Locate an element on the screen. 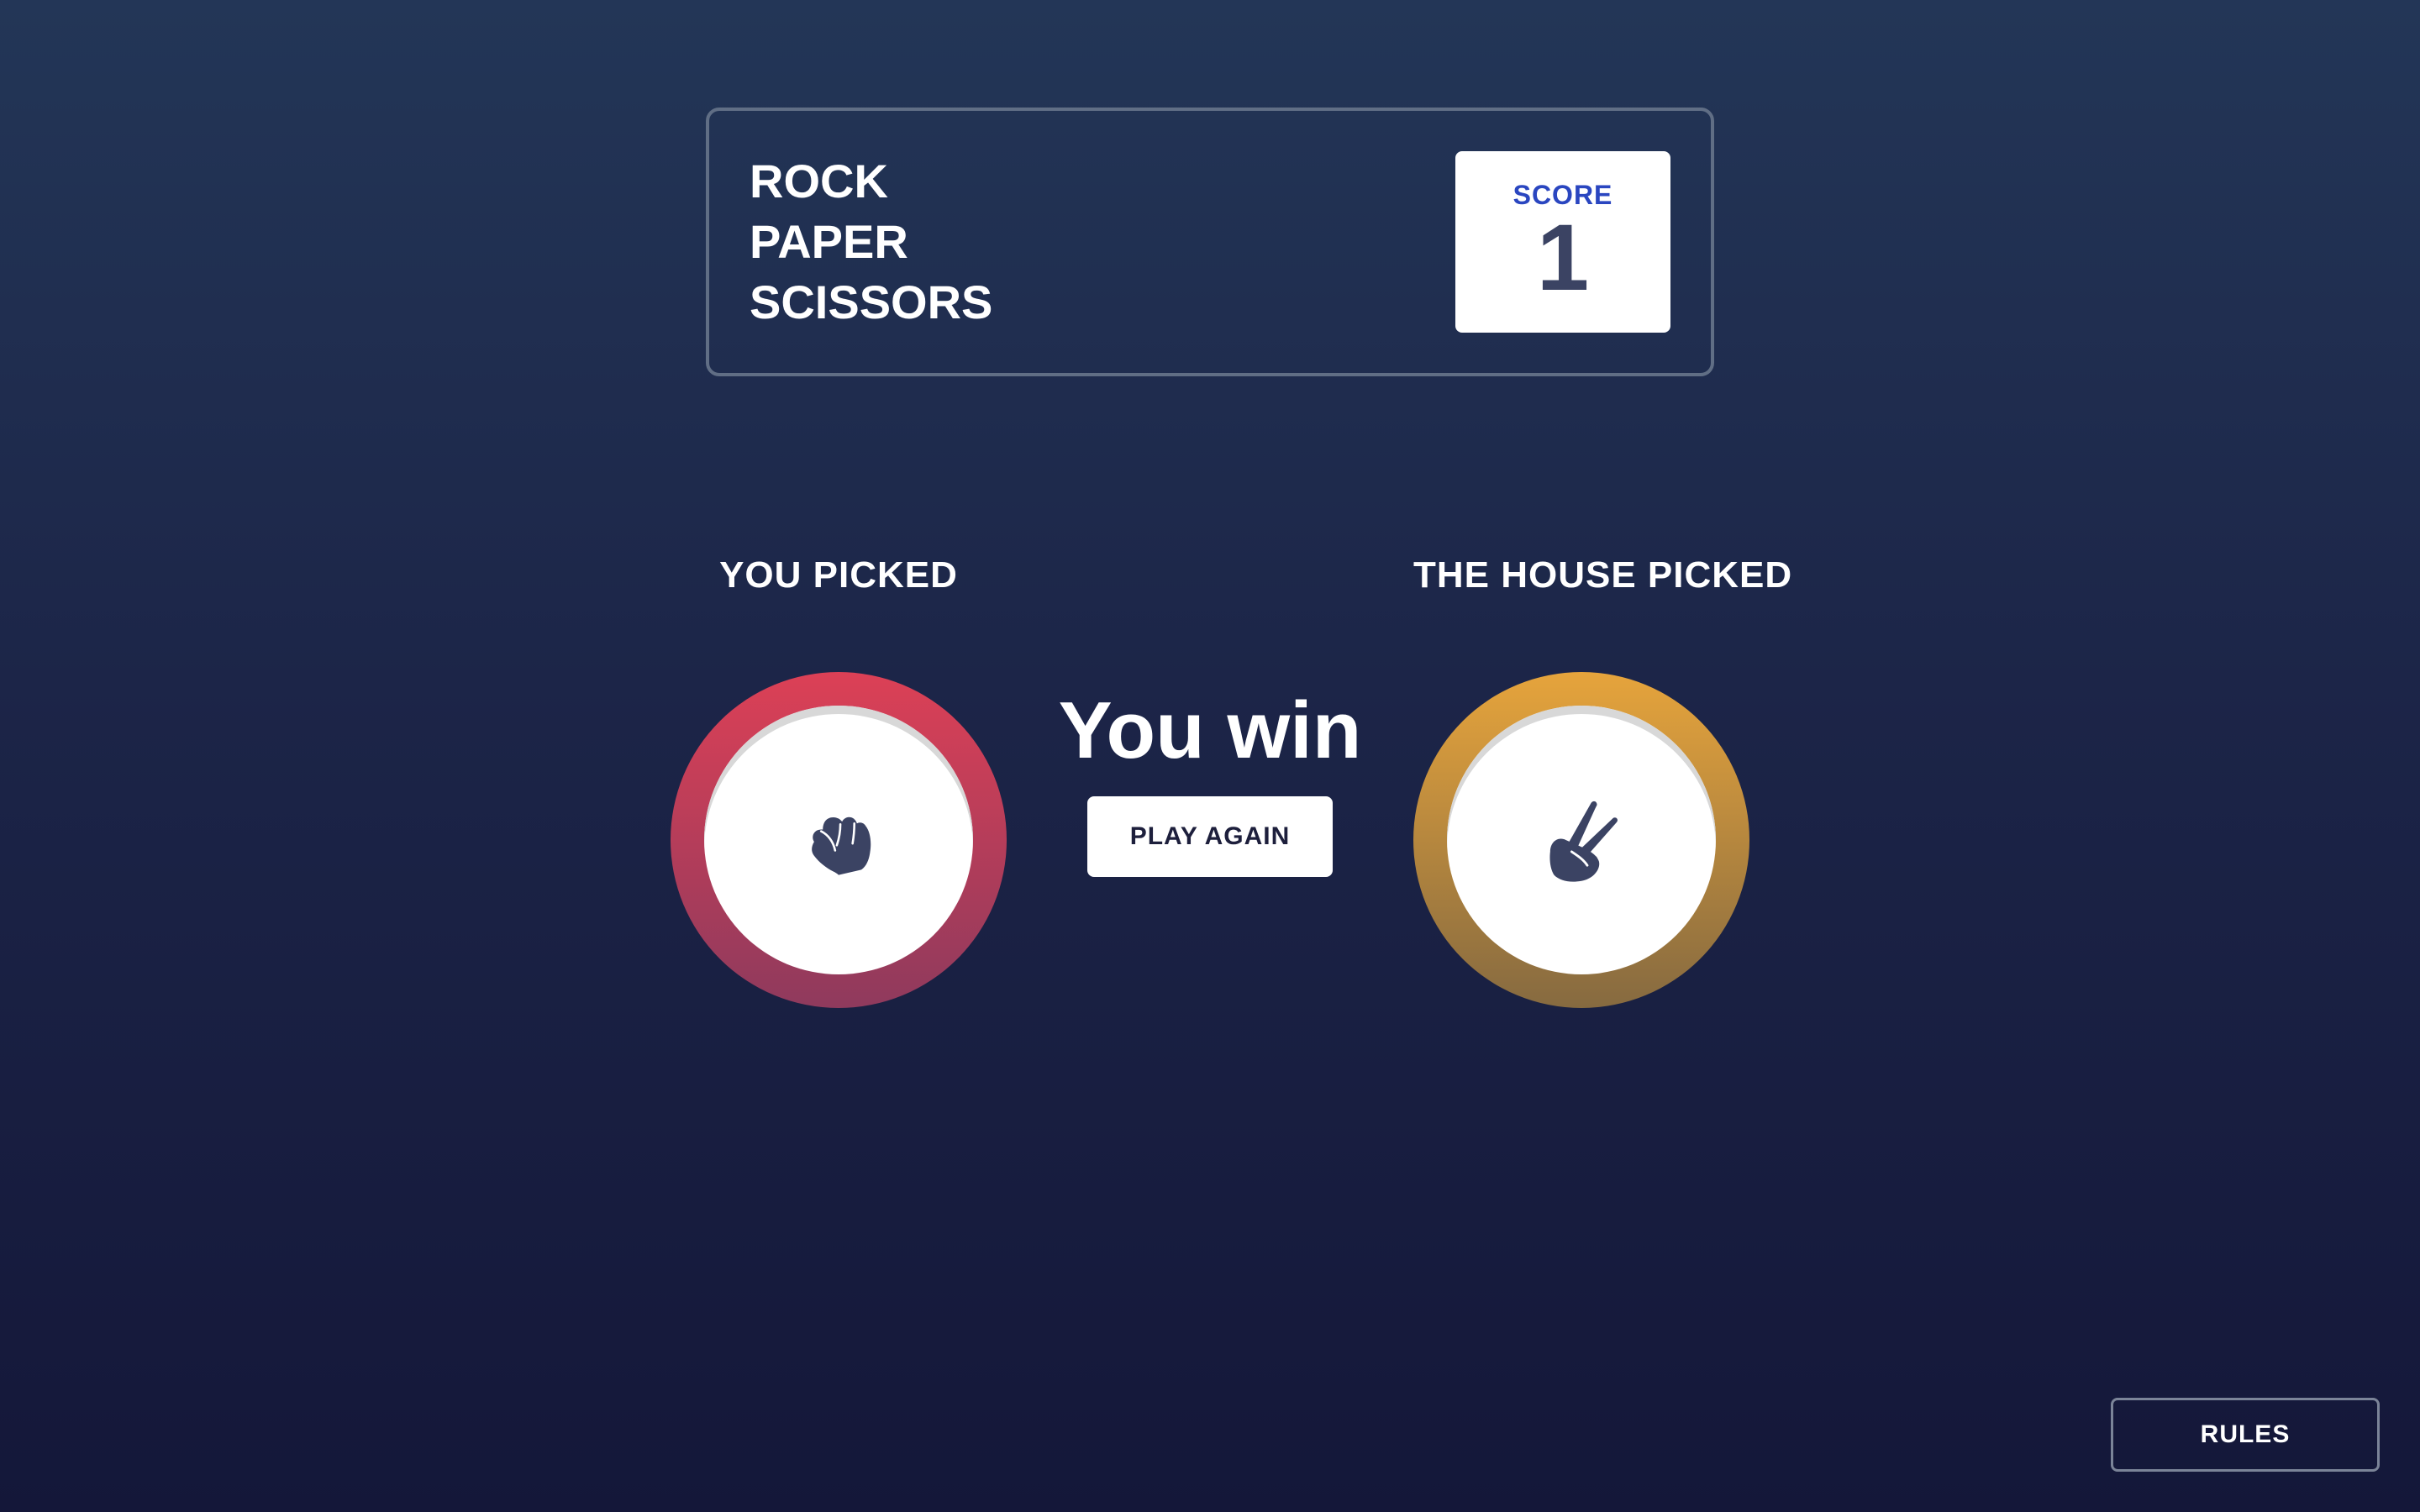  play-again-button: PLAY AGAIN is located at coordinates (1210, 836).